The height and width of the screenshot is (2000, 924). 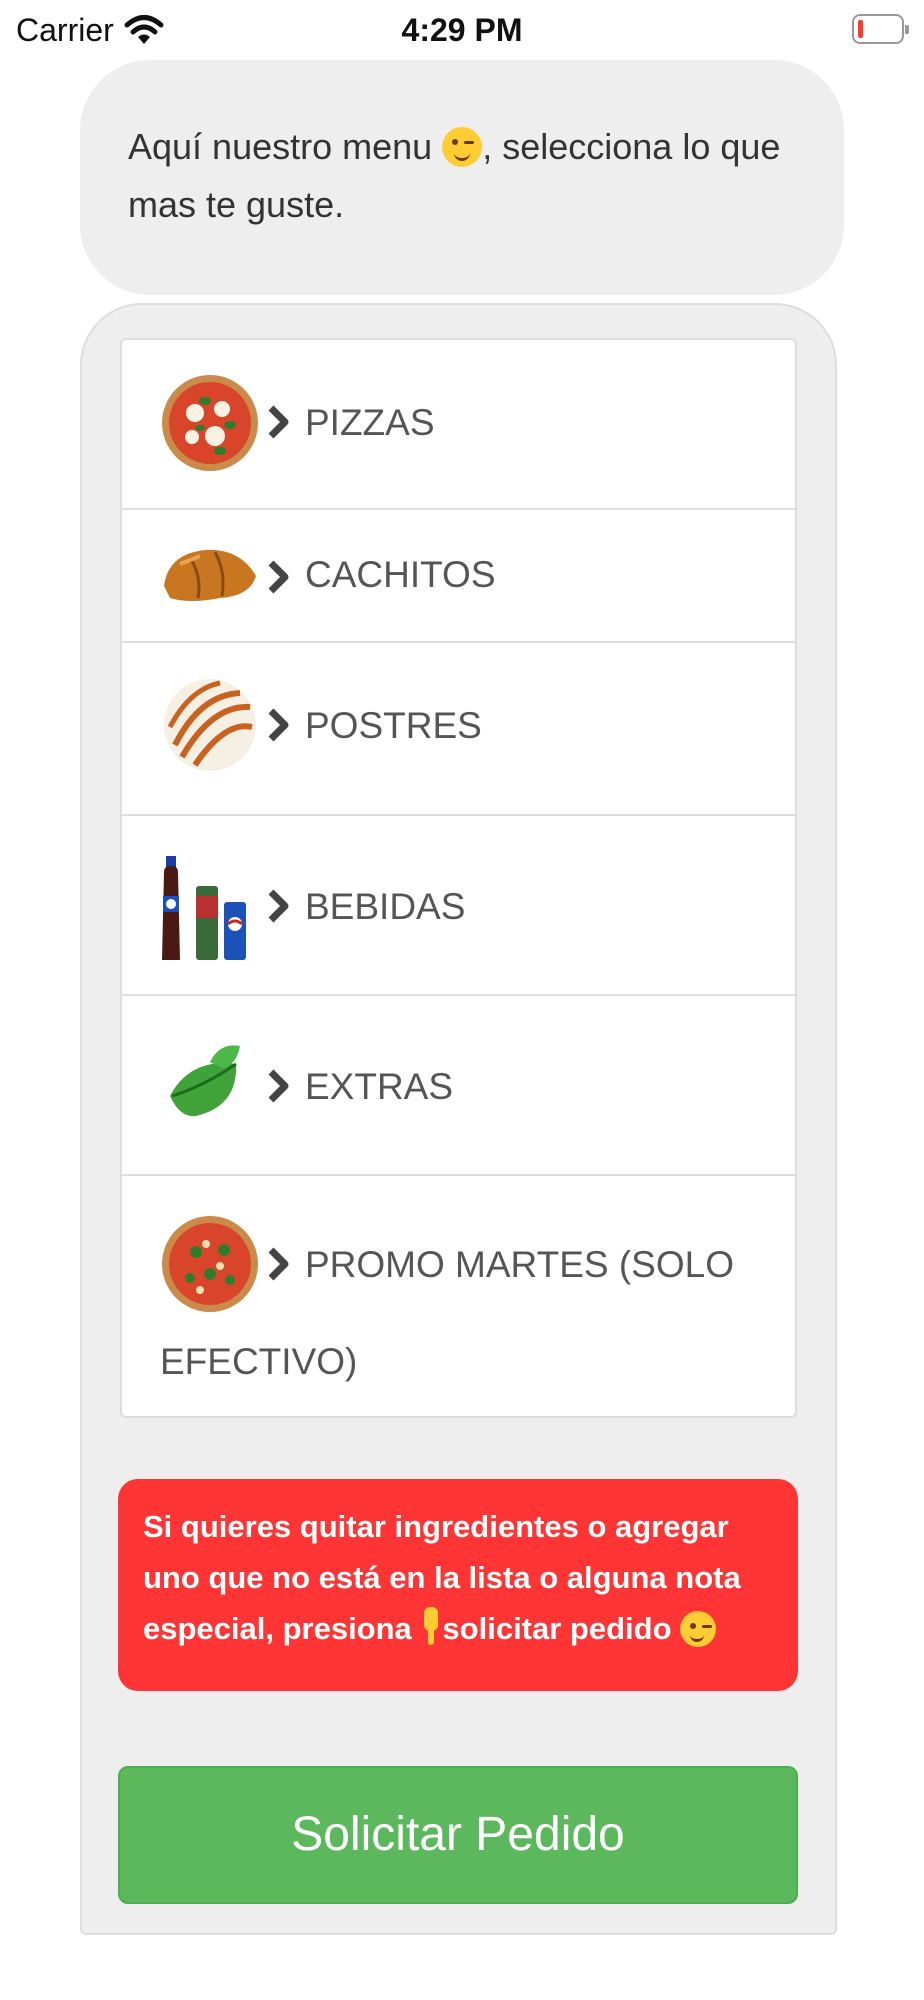 What do you see at coordinates (210, 423) in the screenshot?
I see `pizza-image` at bounding box center [210, 423].